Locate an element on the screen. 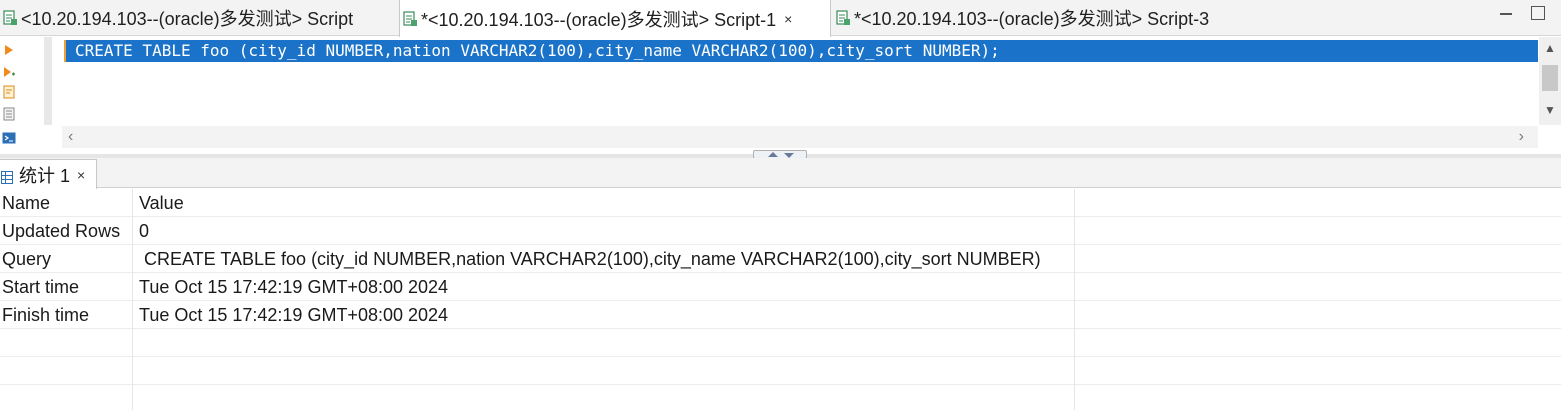 The width and height of the screenshot is (1561, 410). row-name: Query is located at coordinates (27, 259).